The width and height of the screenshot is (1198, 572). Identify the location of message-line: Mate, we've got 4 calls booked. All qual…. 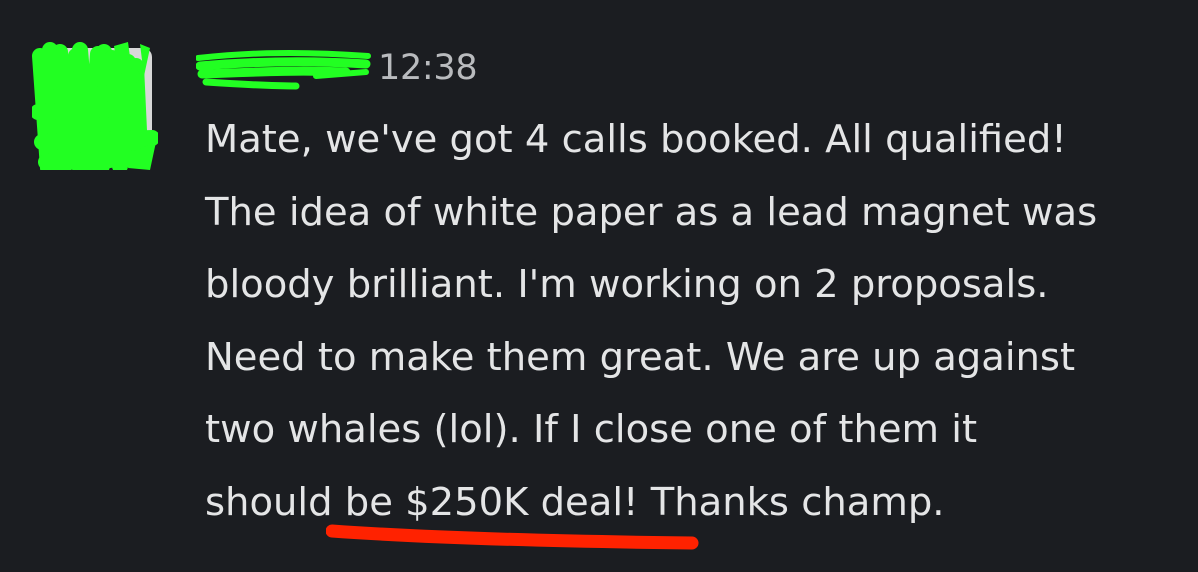
(636, 139).